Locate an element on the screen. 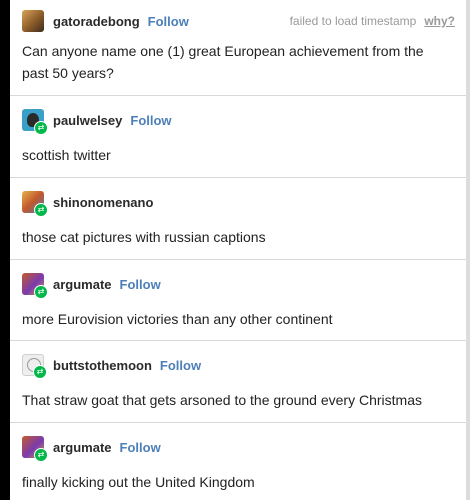  user-avatar-icon is located at coordinates (33, 21).